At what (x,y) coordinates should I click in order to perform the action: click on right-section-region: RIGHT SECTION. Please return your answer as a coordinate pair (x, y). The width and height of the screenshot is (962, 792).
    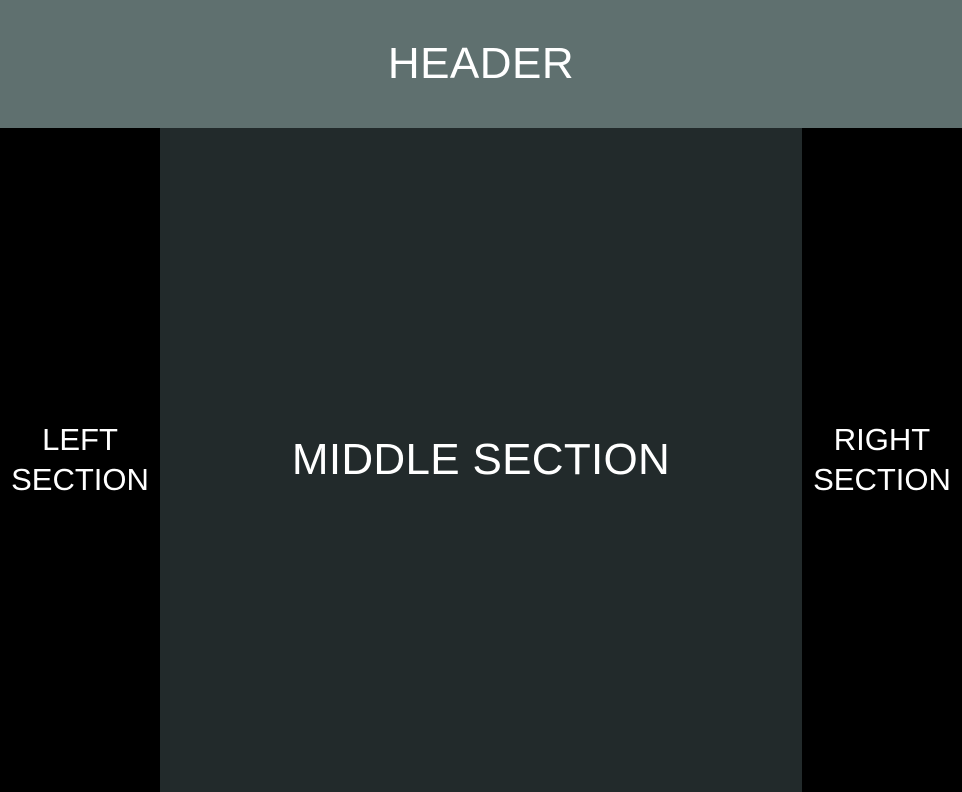
    Looking at the image, I should click on (882, 460).